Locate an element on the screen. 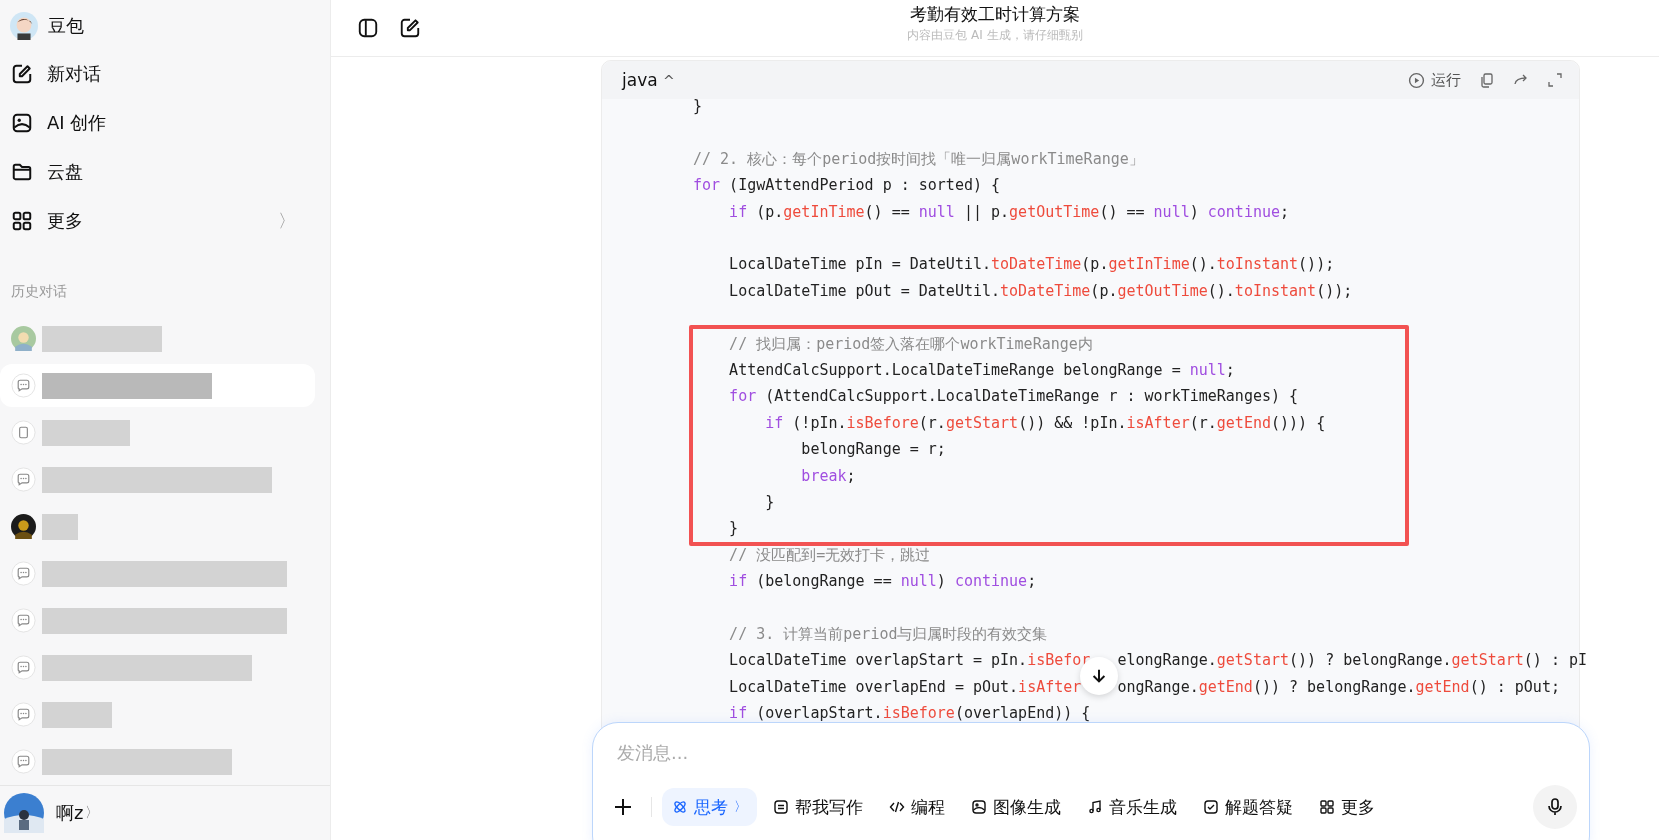  tool-chip: 编程 is located at coordinates (917, 807).